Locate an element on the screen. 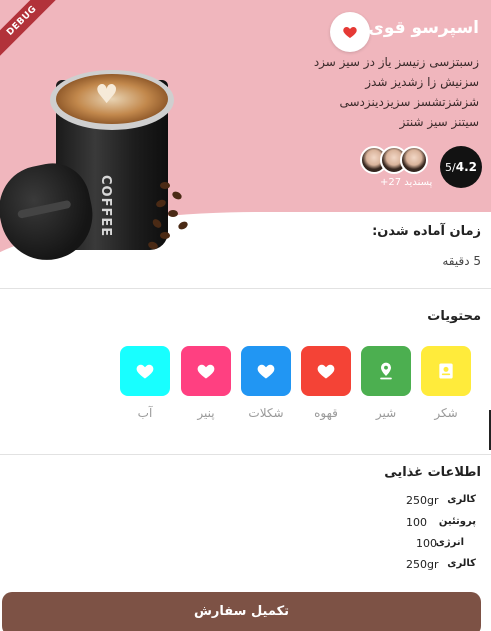 Image resolution: width=491 pixels, height=631 pixels. rating-badge: 5/4.2 is located at coordinates (461, 167).